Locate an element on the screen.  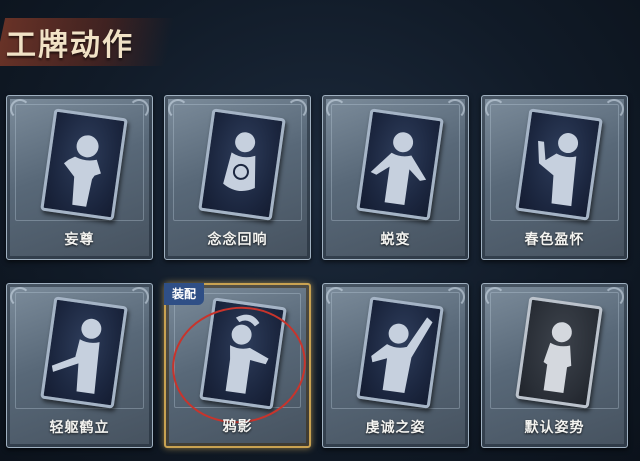
pose-card-4: 春色盈怀 is located at coordinates (554, 177).